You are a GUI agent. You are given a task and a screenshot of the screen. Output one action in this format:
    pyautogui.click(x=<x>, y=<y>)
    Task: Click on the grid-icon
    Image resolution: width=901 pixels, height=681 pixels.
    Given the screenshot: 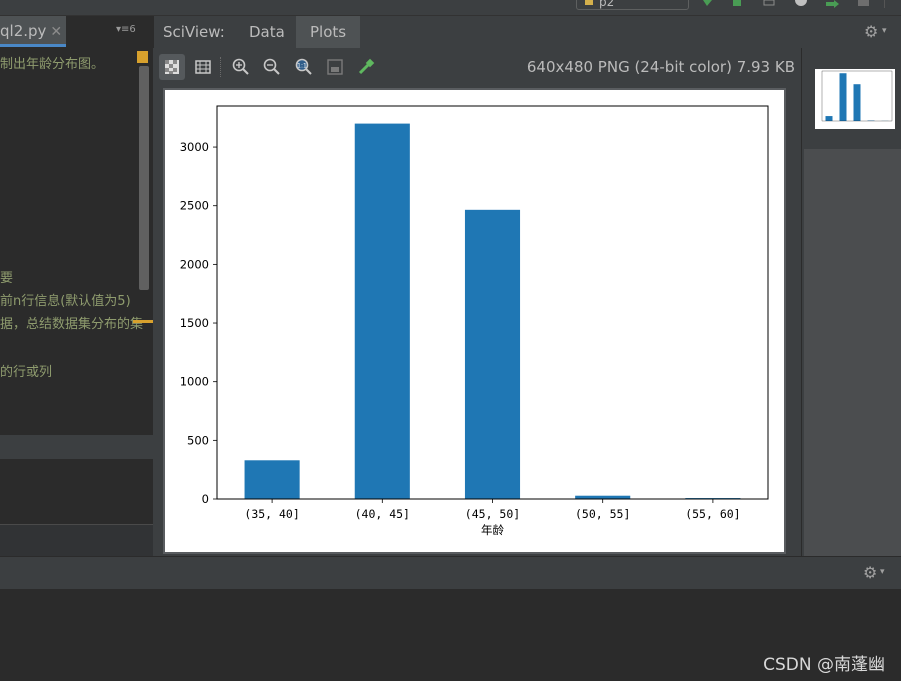 What is the action you would take?
    pyautogui.click(x=203, y=67)
    